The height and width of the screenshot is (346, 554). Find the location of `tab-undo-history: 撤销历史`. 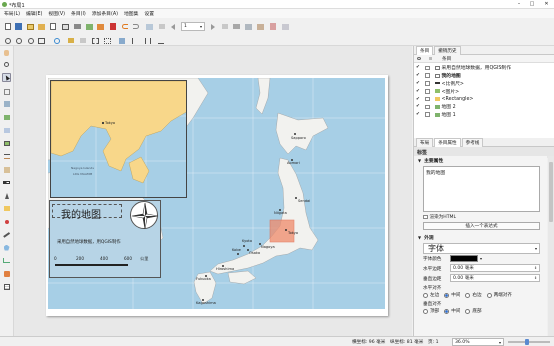

tab-undo-history: 撤销历史 is located at coordinates (447, 50).